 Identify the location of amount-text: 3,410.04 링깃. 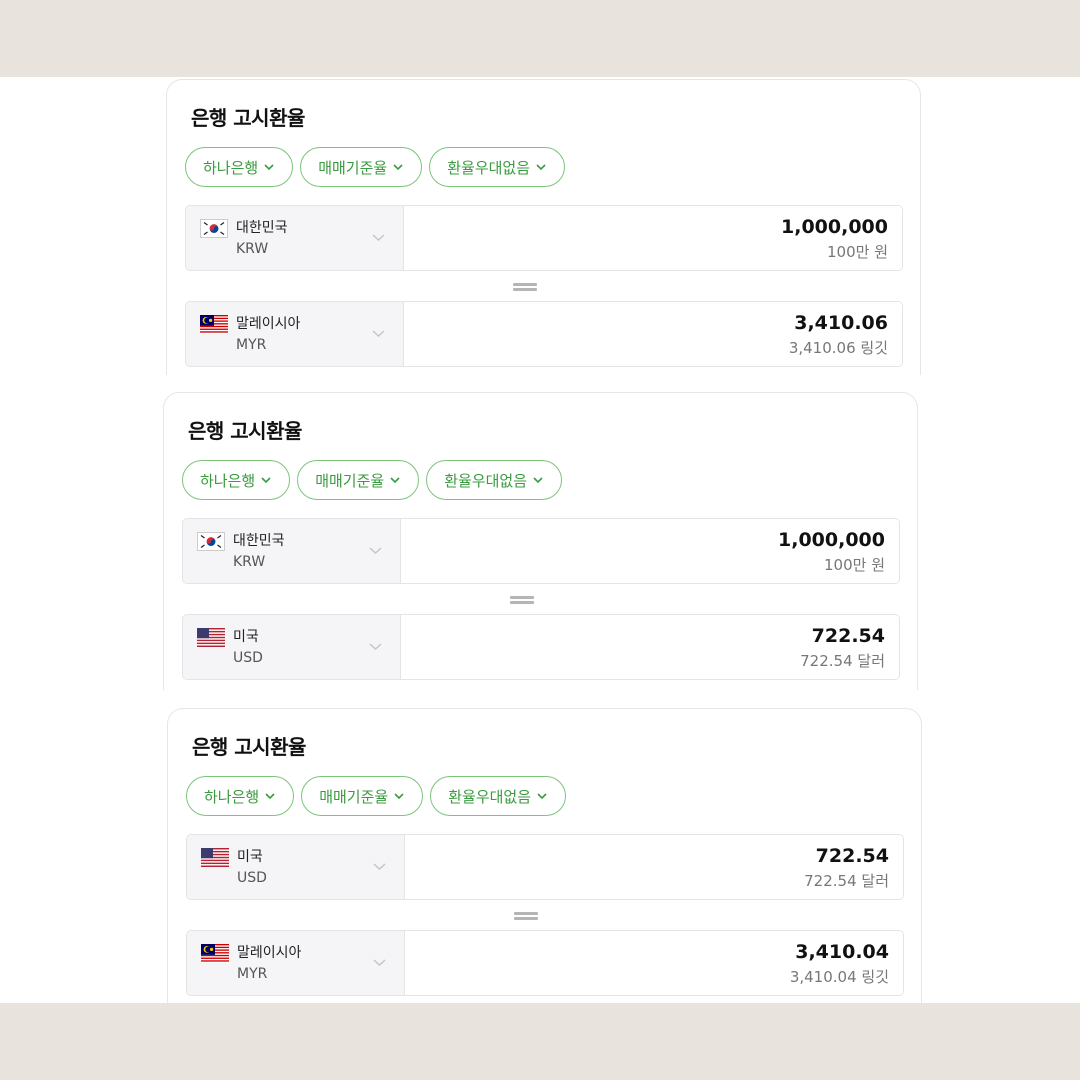
(839, 977).